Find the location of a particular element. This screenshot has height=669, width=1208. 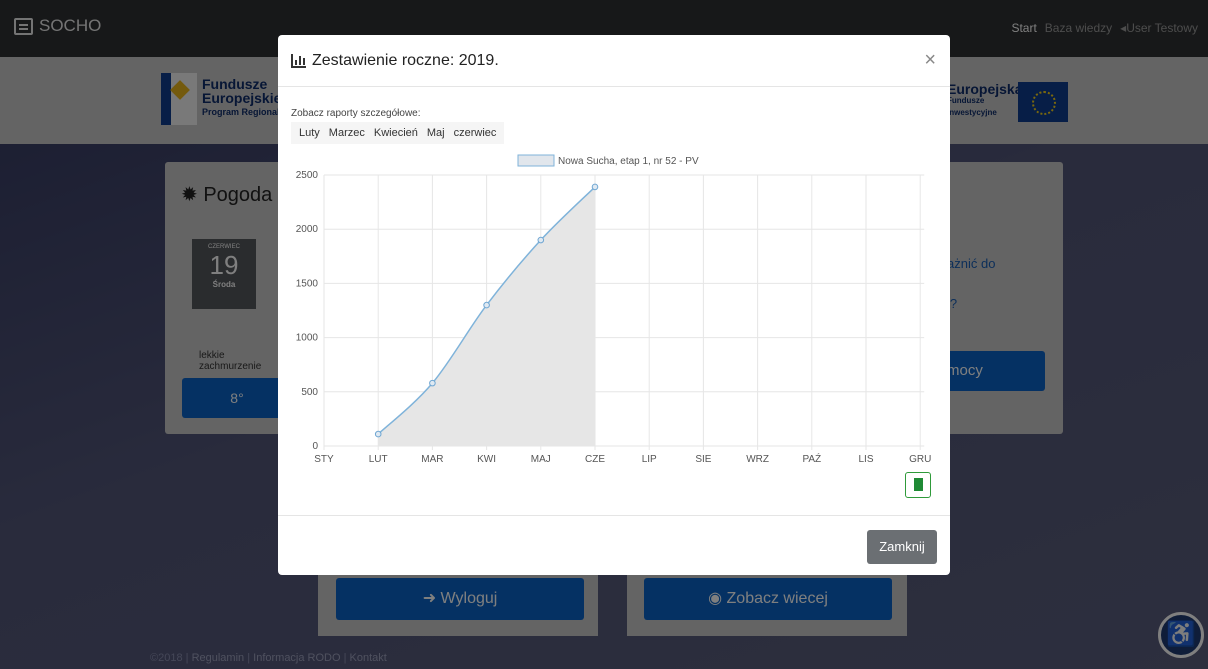

x-tick-label: WRZ is located at coordinates (757, 459).